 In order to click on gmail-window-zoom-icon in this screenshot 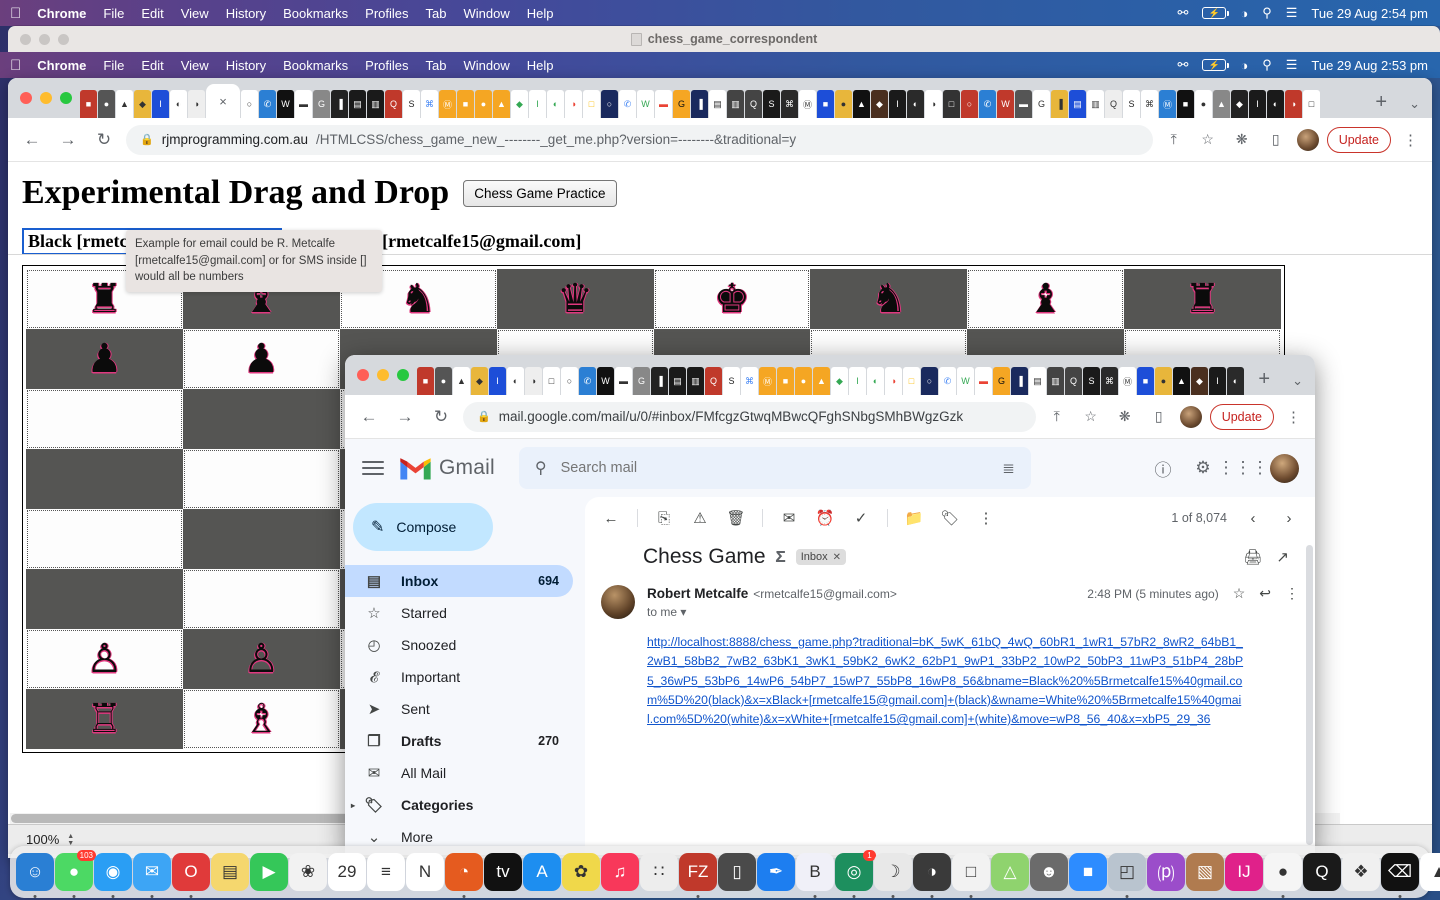, I will do `click(403, 375)`.